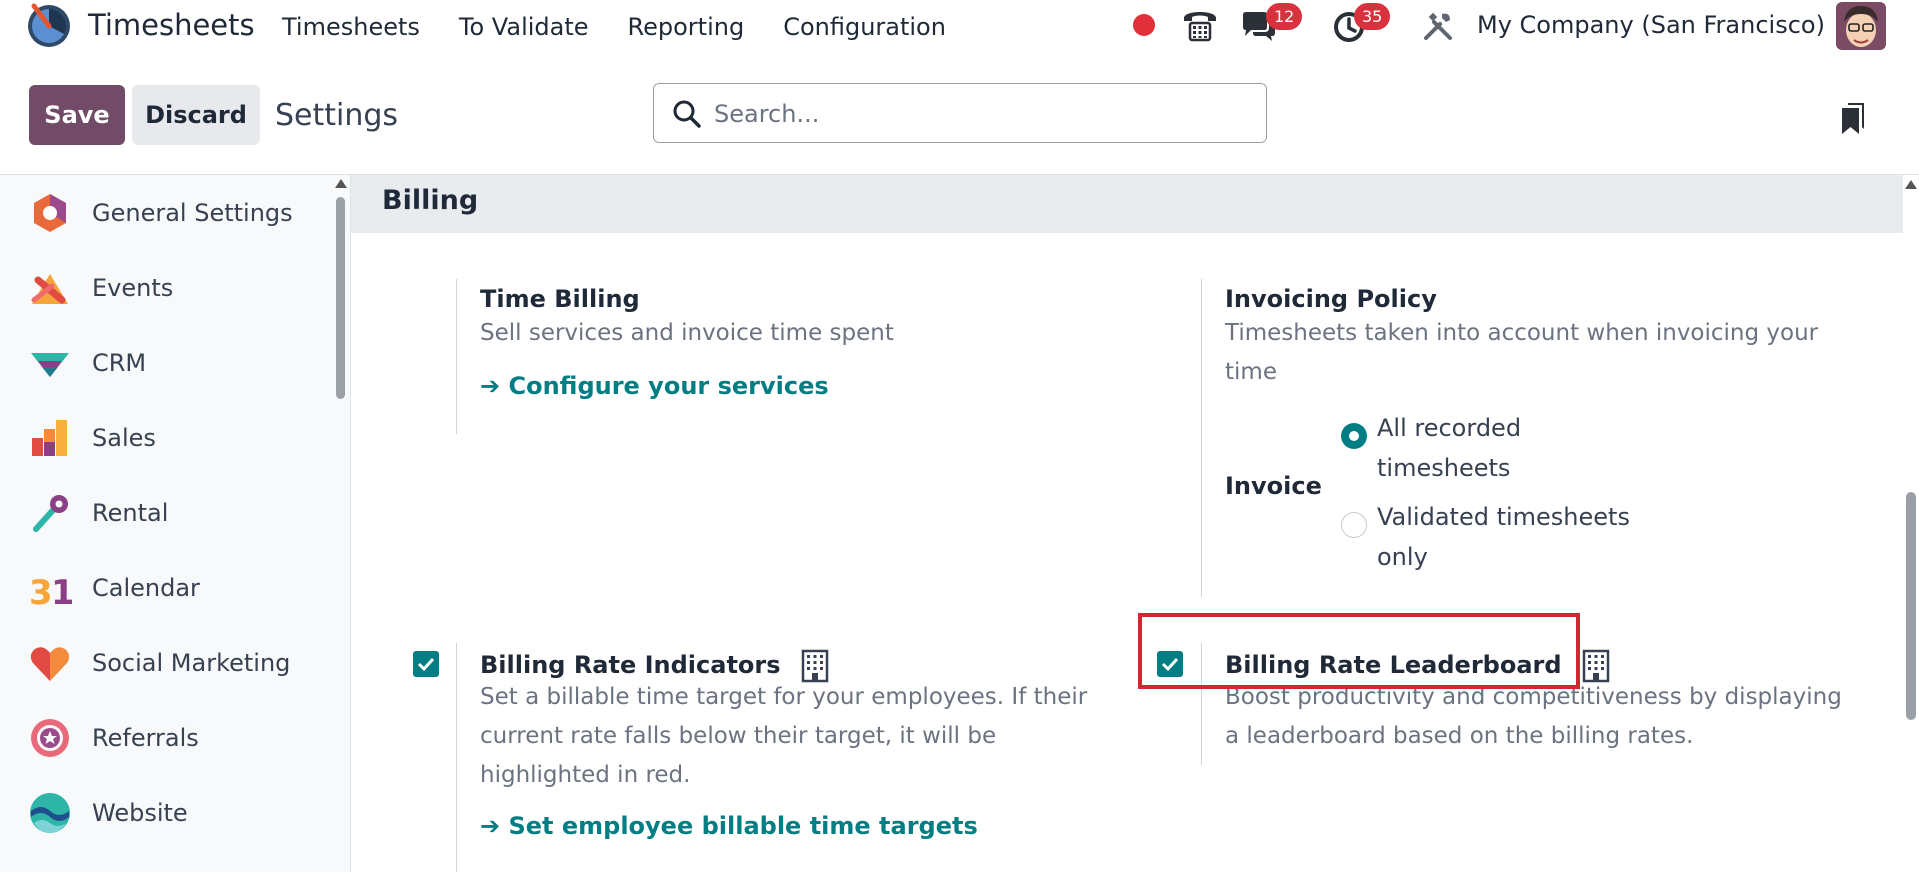 This screenshot has width=1919, height=872. What do you see at coordinates (41, 591) in the screenshot?
I see `svg-text: 3` at bounding box center [41, 591].